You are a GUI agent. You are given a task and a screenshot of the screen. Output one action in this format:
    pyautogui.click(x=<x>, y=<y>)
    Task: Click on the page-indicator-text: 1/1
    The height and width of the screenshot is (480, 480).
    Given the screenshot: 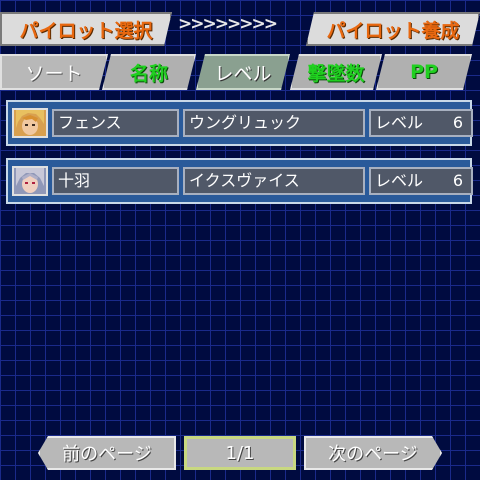 What is the action you would take?
    pyautogui.click(x=240, y=453)
    